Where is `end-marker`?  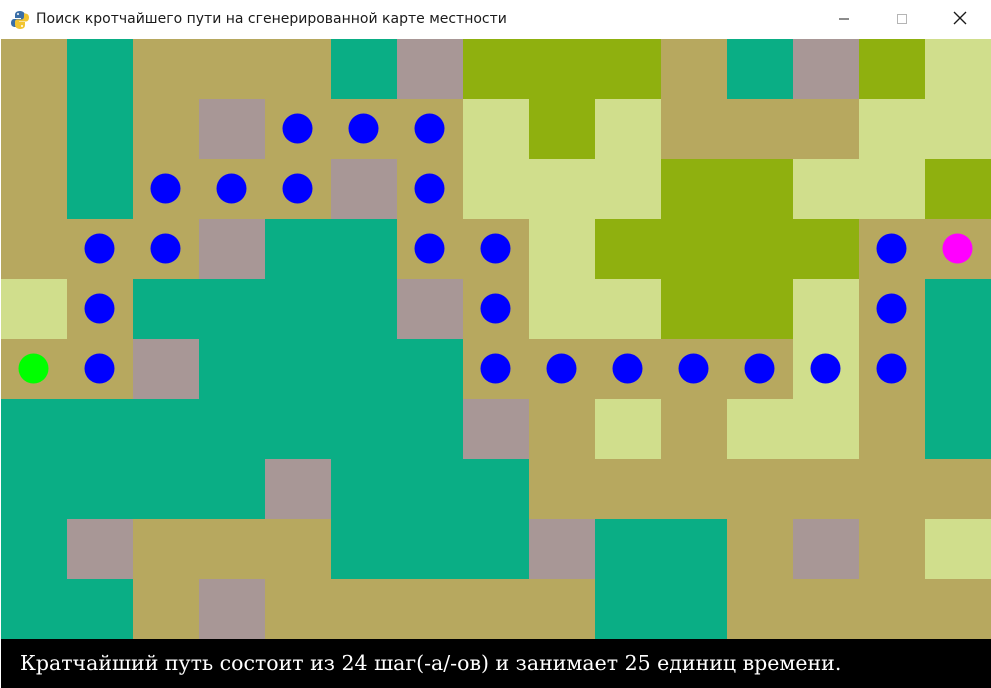
end-marker is located at coordinates (957, 248).